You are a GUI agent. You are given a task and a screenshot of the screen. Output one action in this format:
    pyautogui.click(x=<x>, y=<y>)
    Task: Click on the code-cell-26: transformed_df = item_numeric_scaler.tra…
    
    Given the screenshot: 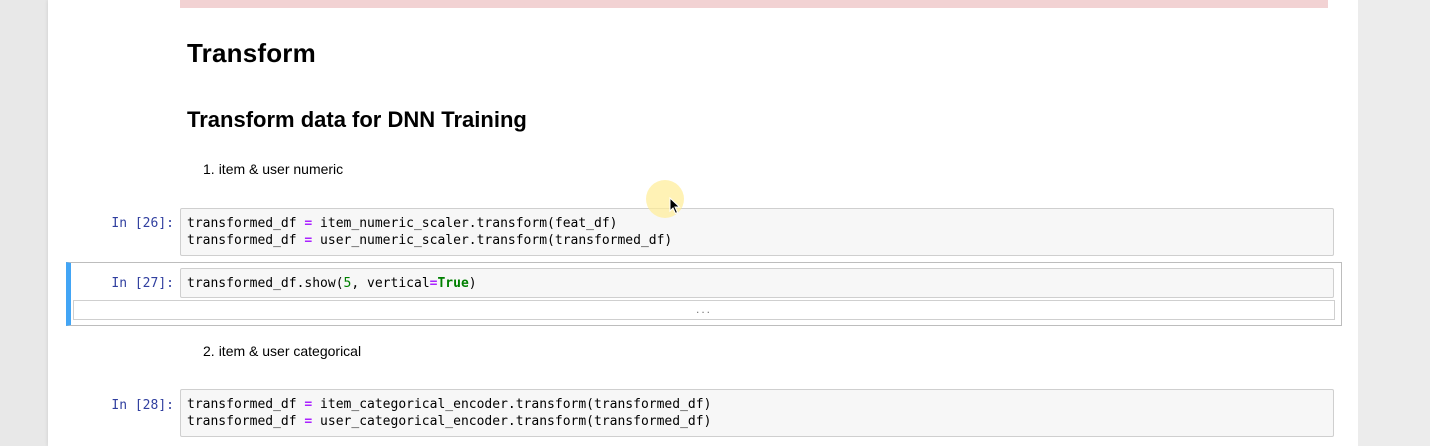 What is the action you would take?
    pyautogui.click(x=757, y=232)
    